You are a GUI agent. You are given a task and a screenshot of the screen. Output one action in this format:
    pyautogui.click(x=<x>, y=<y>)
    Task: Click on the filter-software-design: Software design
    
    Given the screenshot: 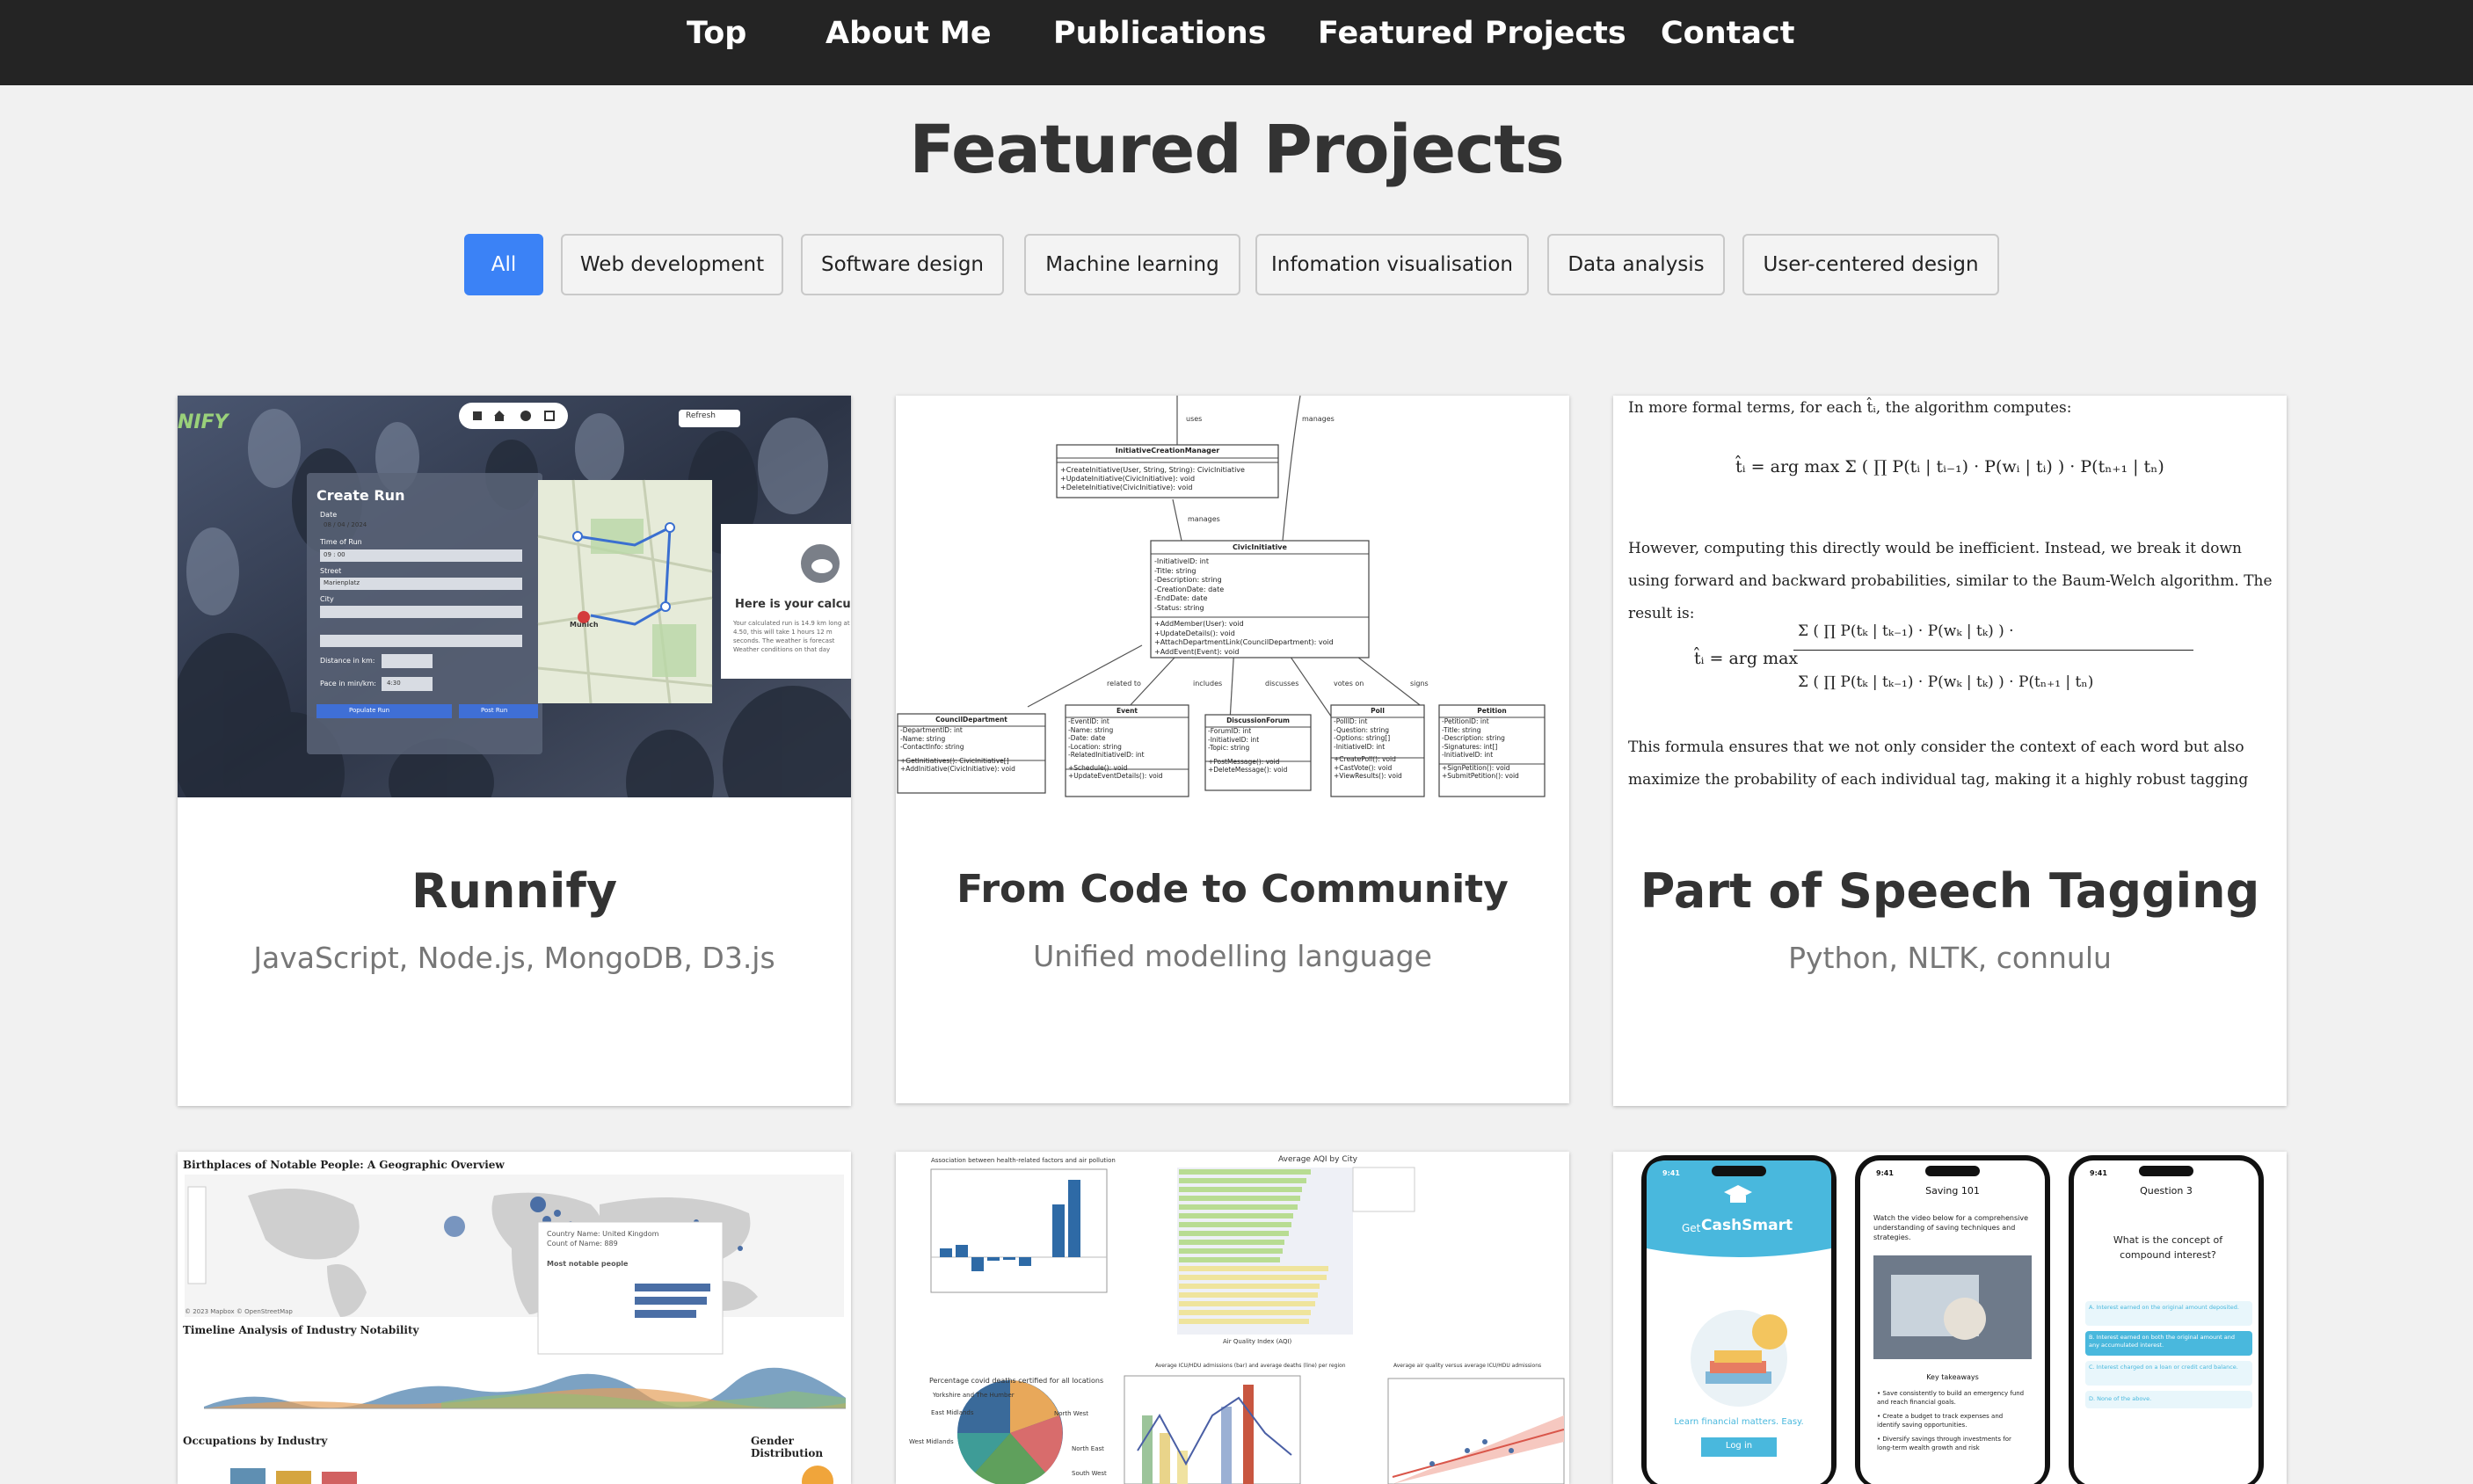 What is the action you would take?
    pyautogui.click(x=902, y=265)
    